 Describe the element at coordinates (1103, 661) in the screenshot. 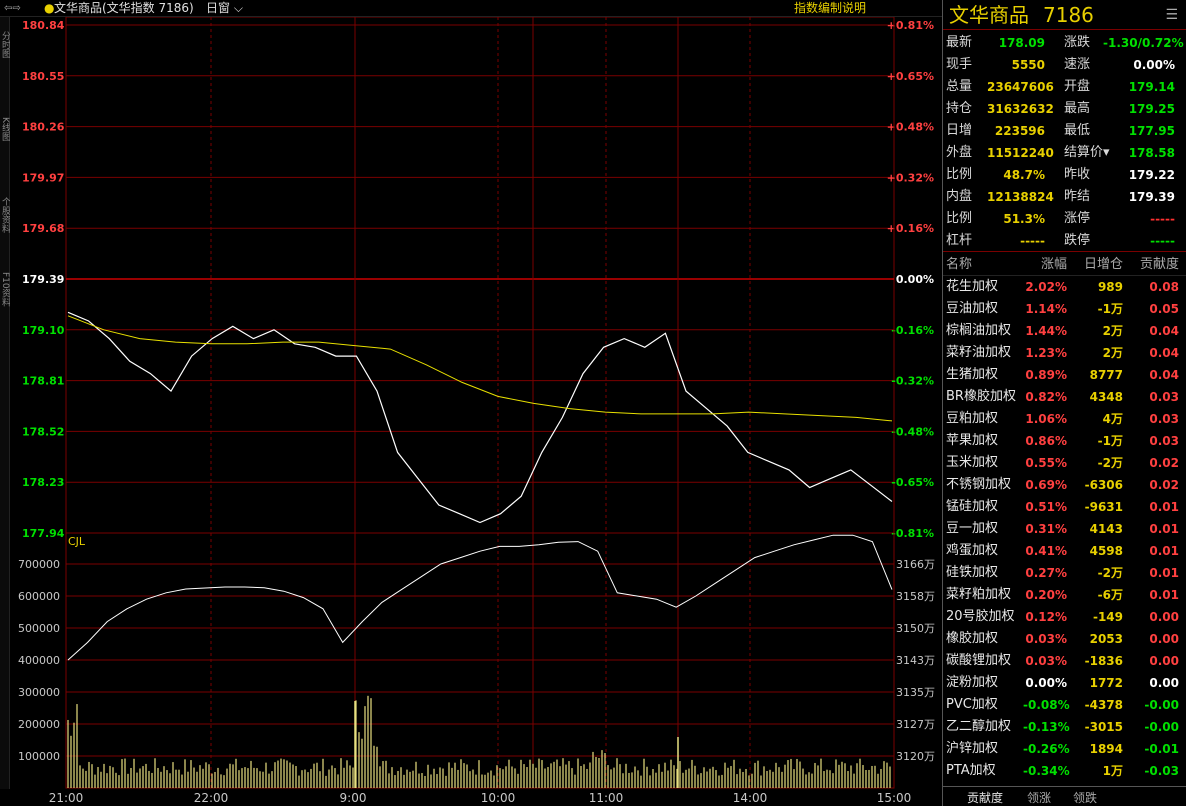

I see `item-position: -1836` at that location.